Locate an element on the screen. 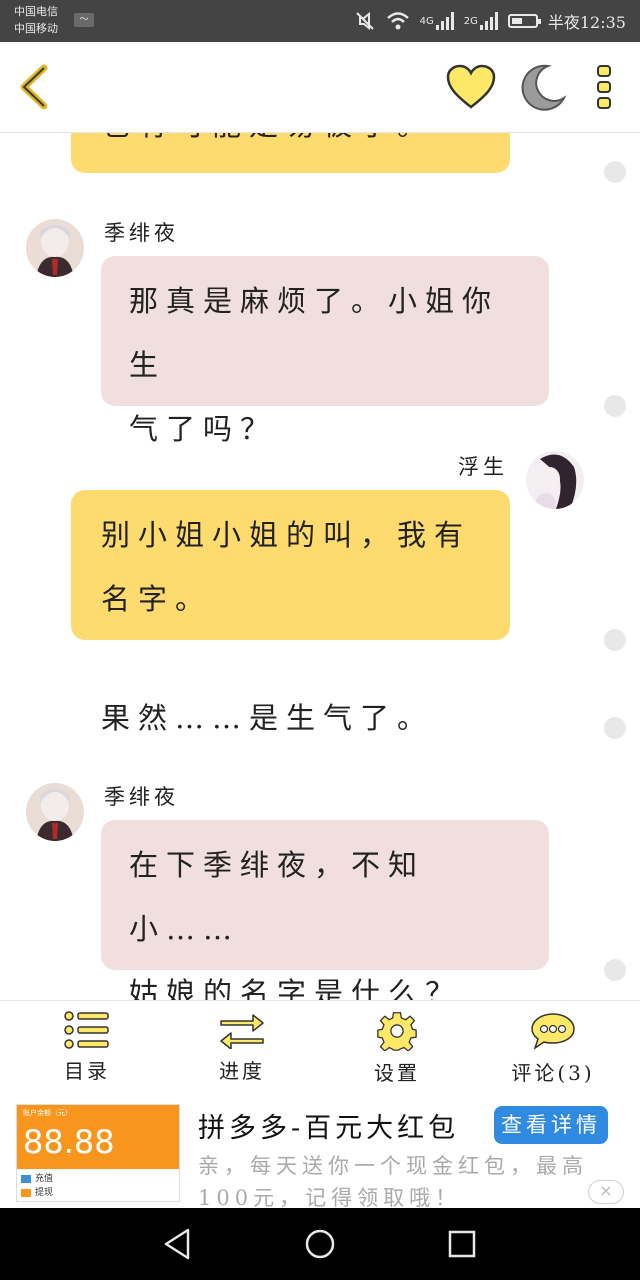 Image resolution: width=640 pixels, height=1280 pixels. ad-details-button: 查看详情 is located at coordinates (551, 1125).